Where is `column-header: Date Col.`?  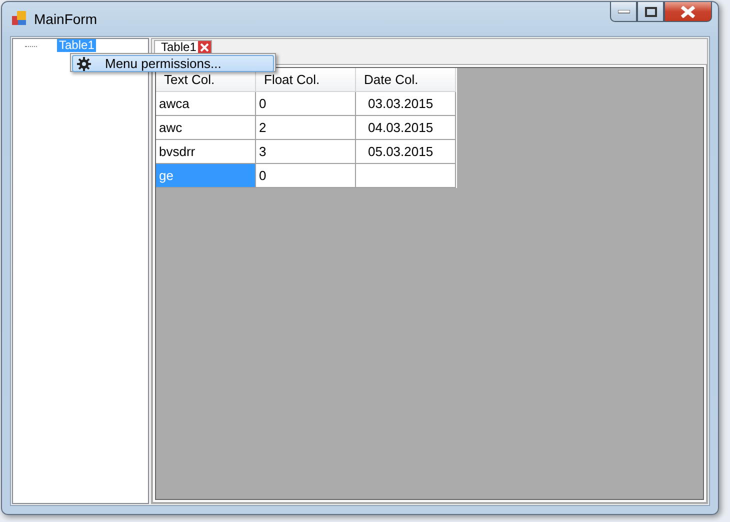 column-header: Date Col. is located at coordinates (406, 80).